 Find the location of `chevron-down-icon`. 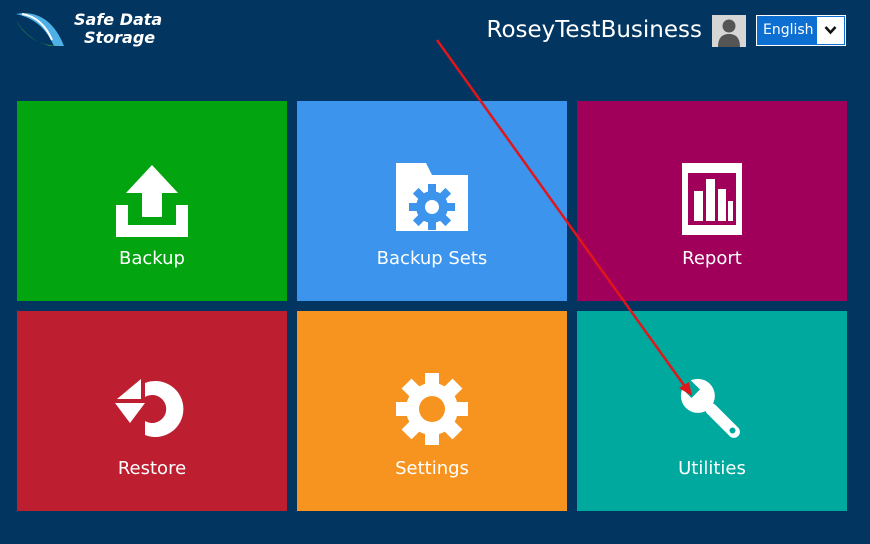

chevron-down-icon is located at coordinates (830, 30).